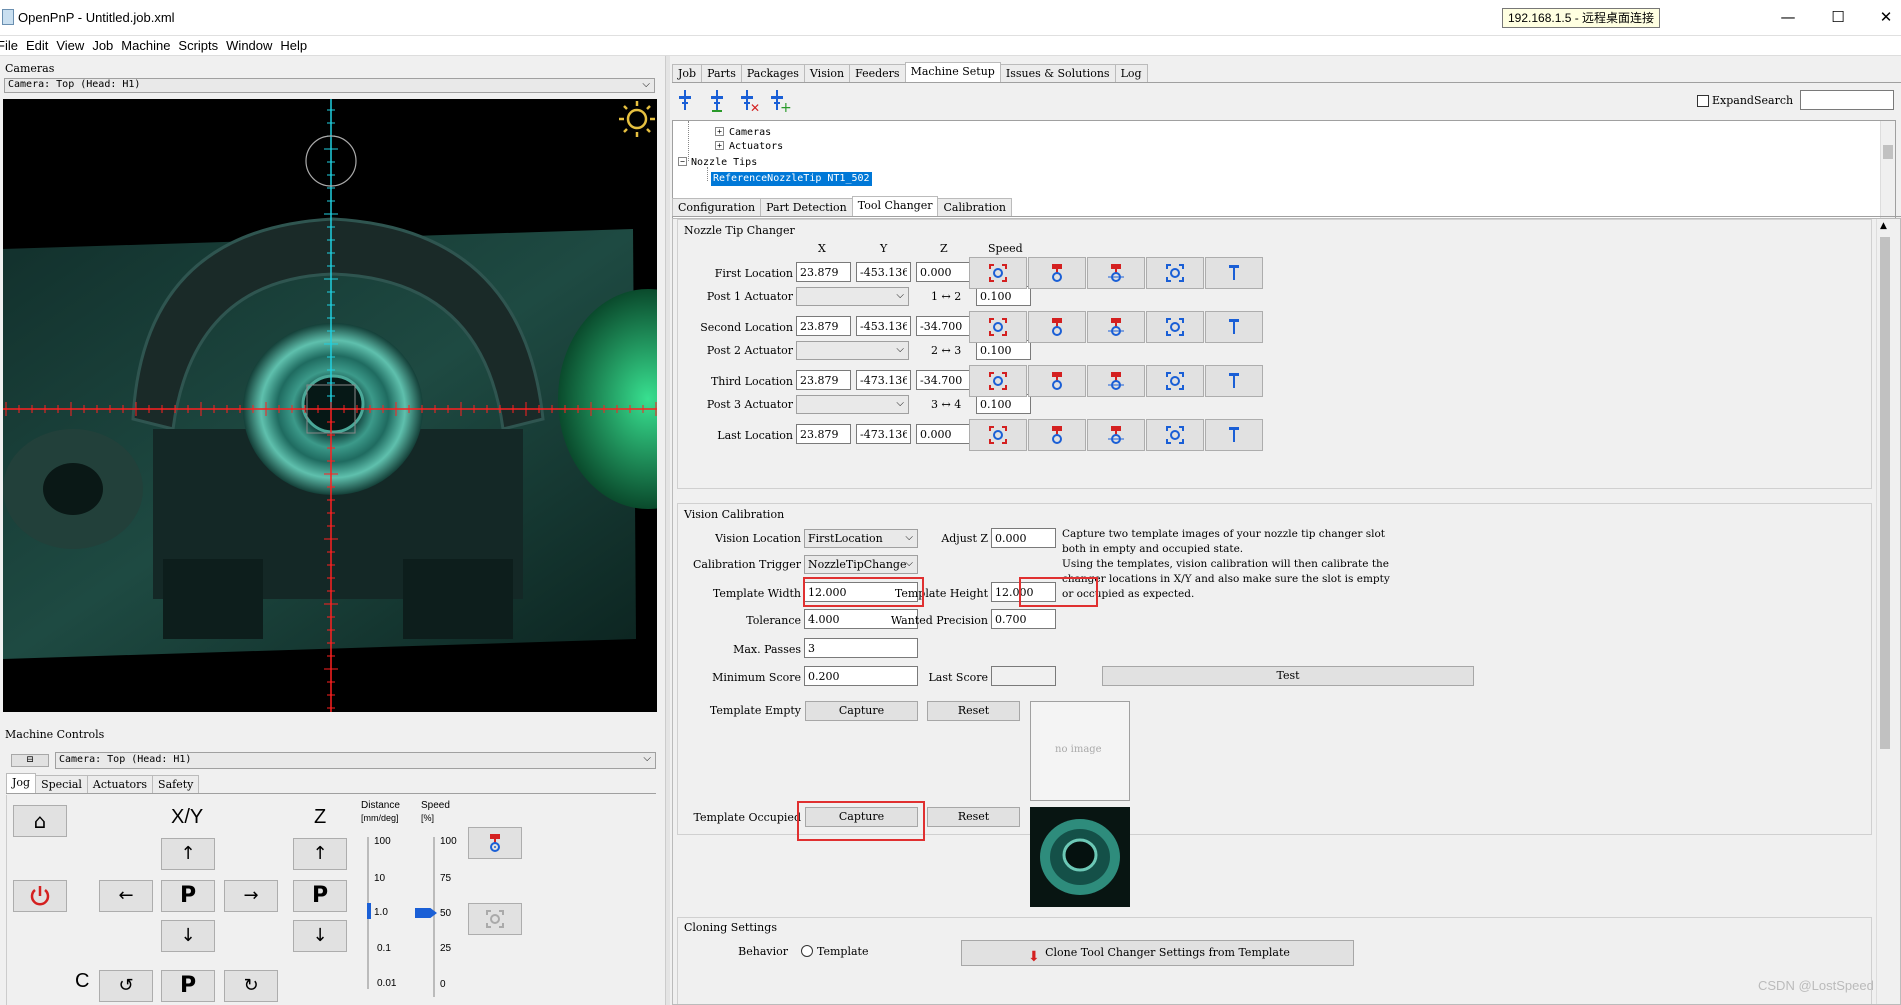  I want to click on third-location-x, so click(823, 380).